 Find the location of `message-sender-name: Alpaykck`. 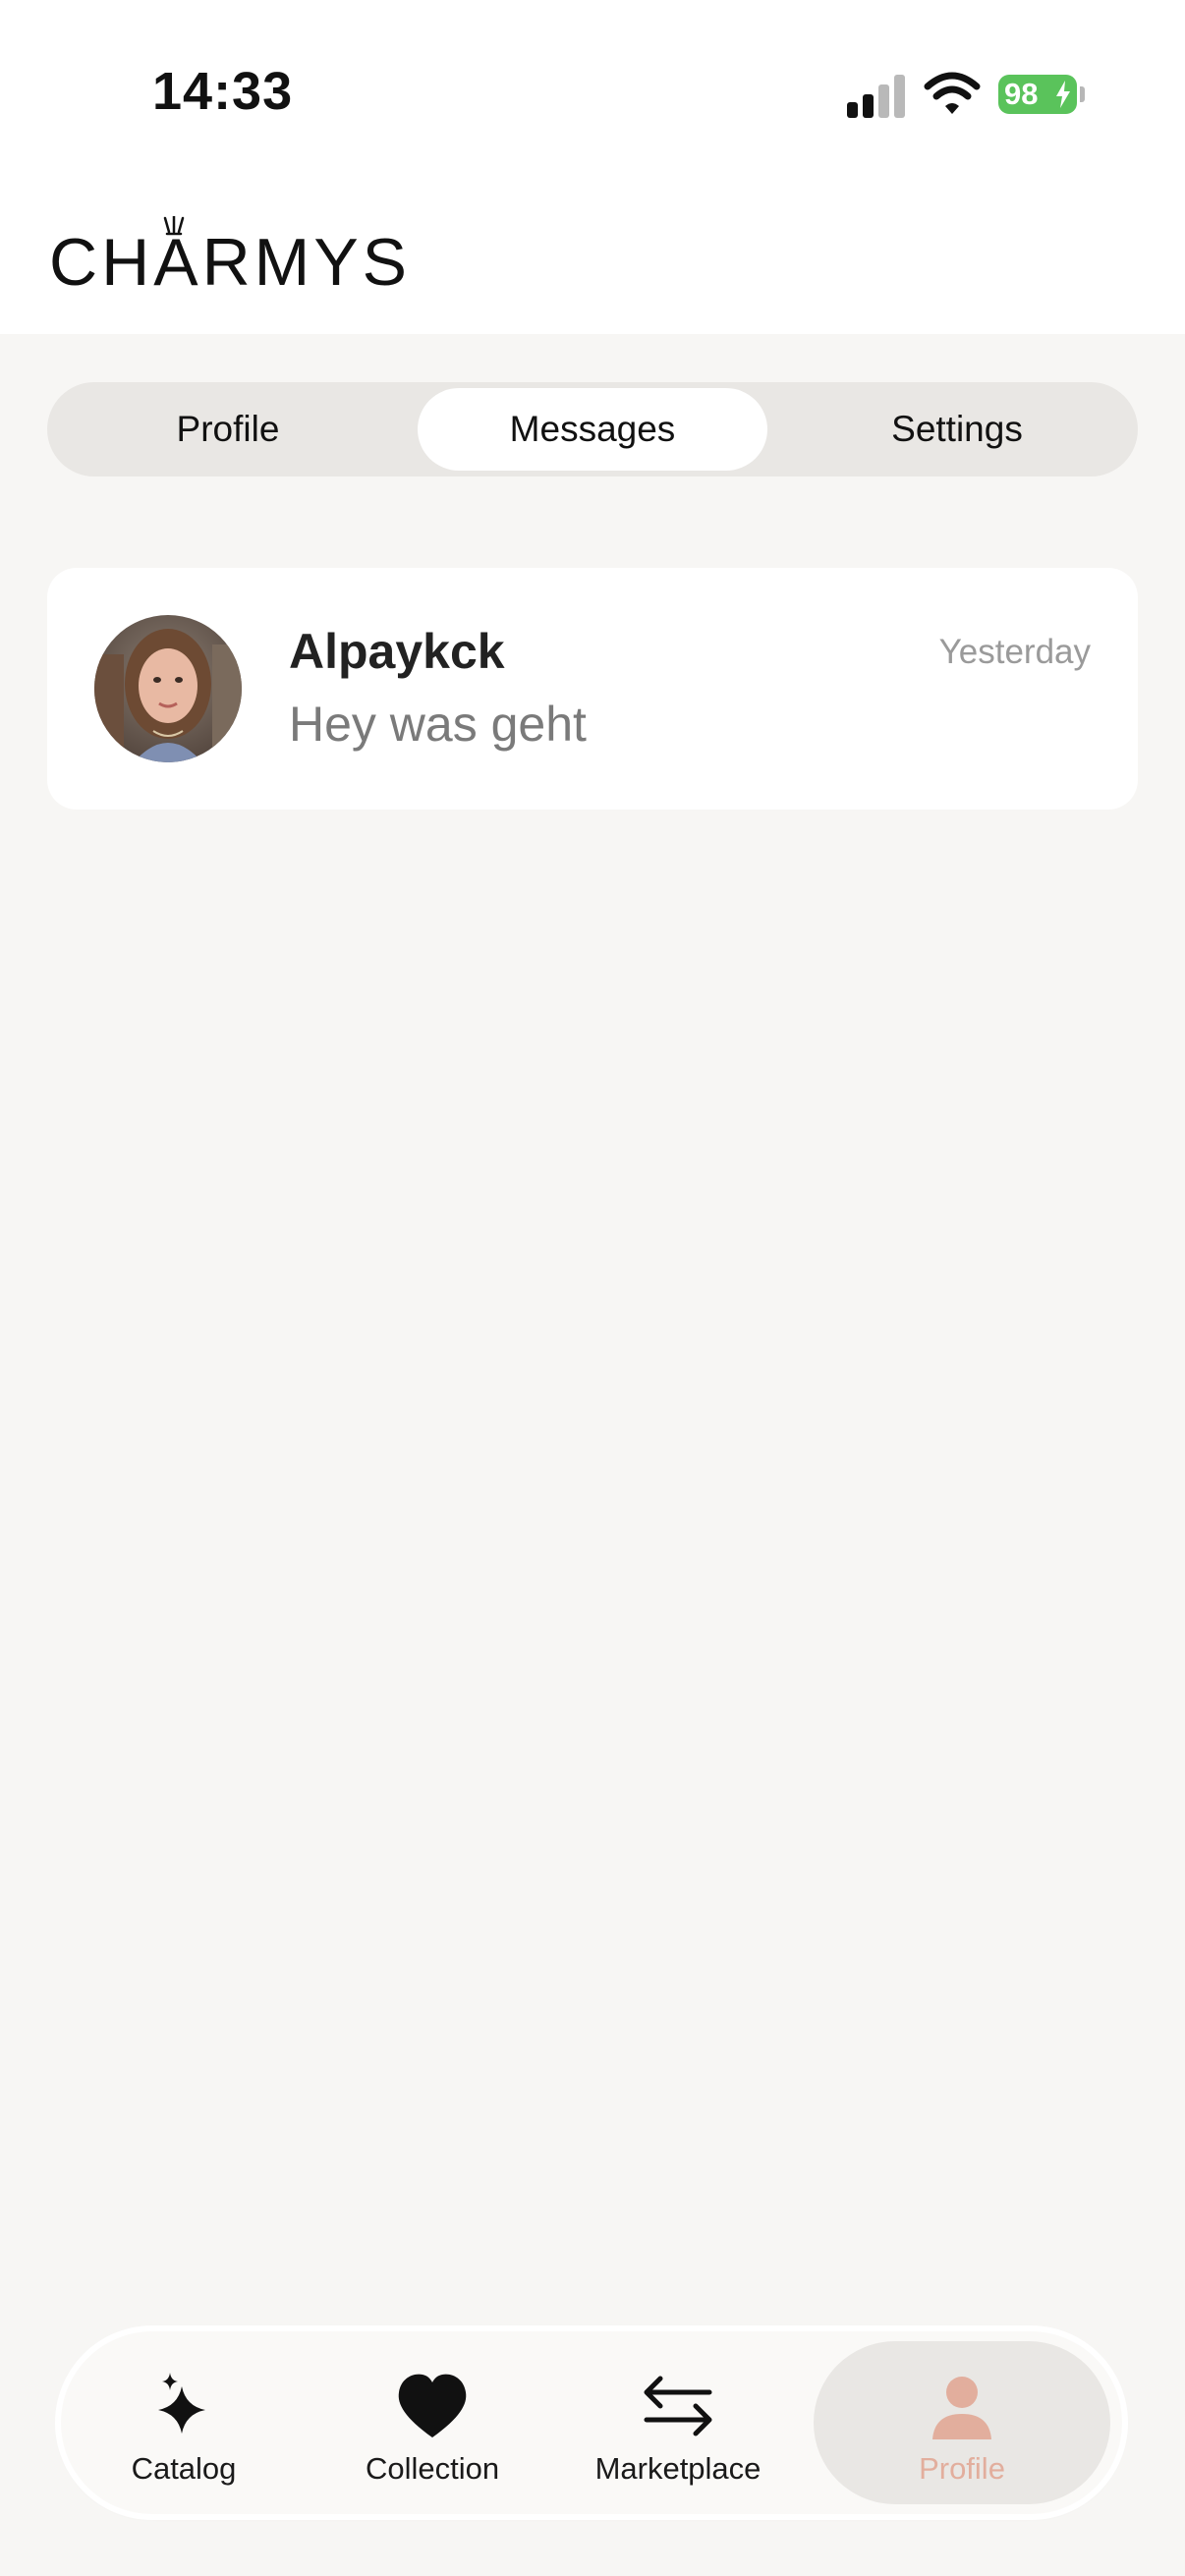

message-sender-name: Alpaykck is located at coordinates (397, 651).